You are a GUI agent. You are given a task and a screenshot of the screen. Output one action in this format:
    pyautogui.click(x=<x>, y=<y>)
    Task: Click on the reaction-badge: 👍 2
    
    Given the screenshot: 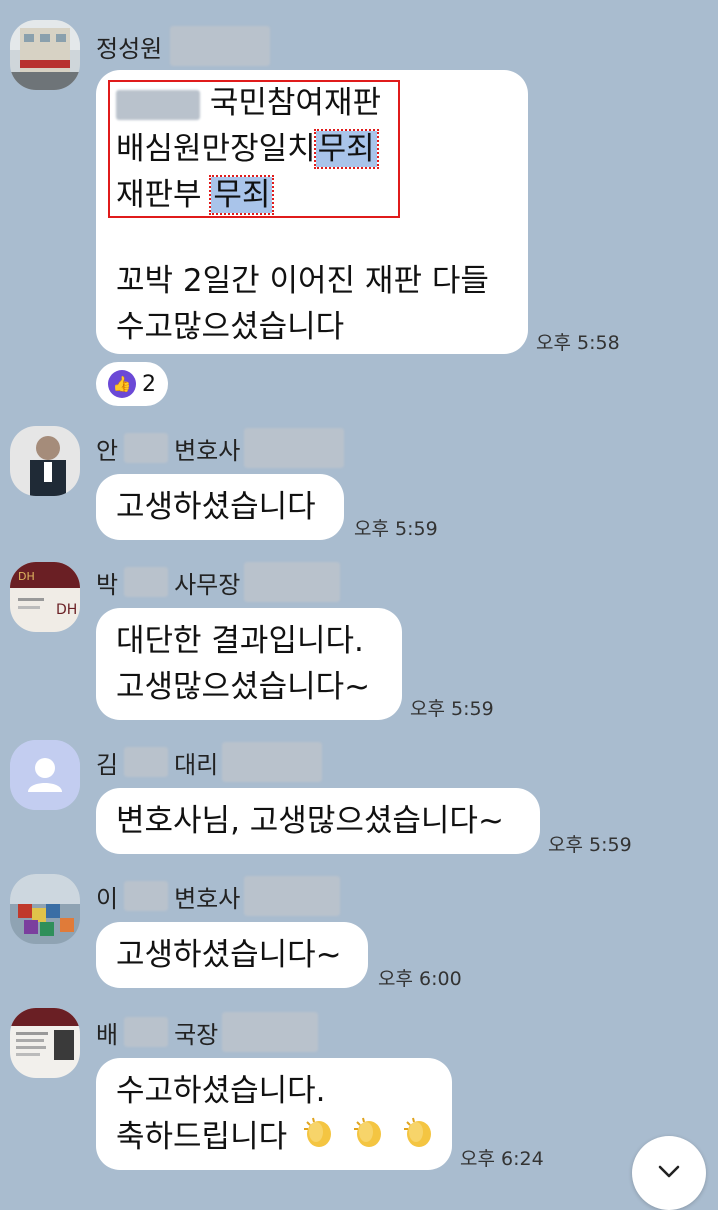 What is the action you would take?
    pyautogui.click(x=132, y=384)
    